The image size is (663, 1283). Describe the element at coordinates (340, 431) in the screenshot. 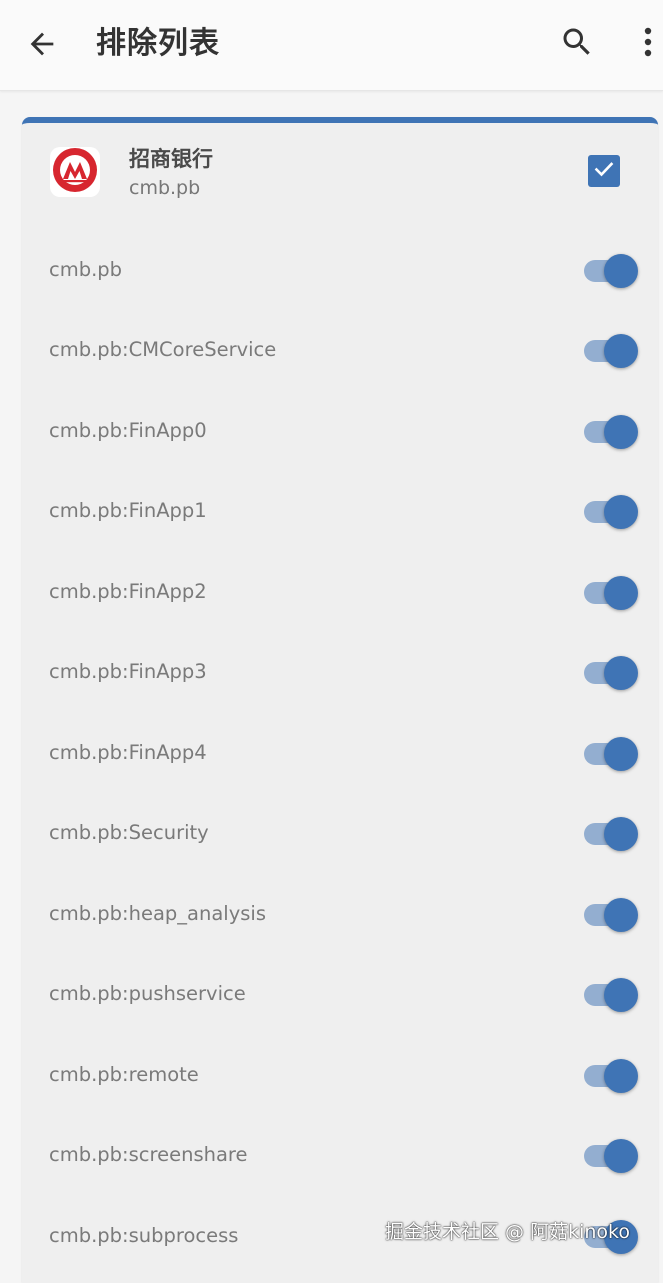

I see `process-row: cmb.pb:FinApp0` at that location.